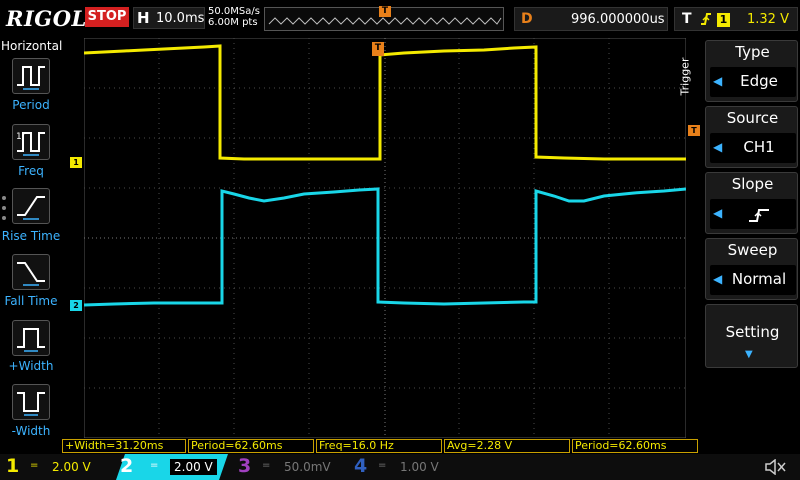 The width and height of the screenshot is (800, 480). What do you see at coordinates (618, 19) in the screenshot?
I see `delay-value: 996.000000us` at bounding box center [618, 19].